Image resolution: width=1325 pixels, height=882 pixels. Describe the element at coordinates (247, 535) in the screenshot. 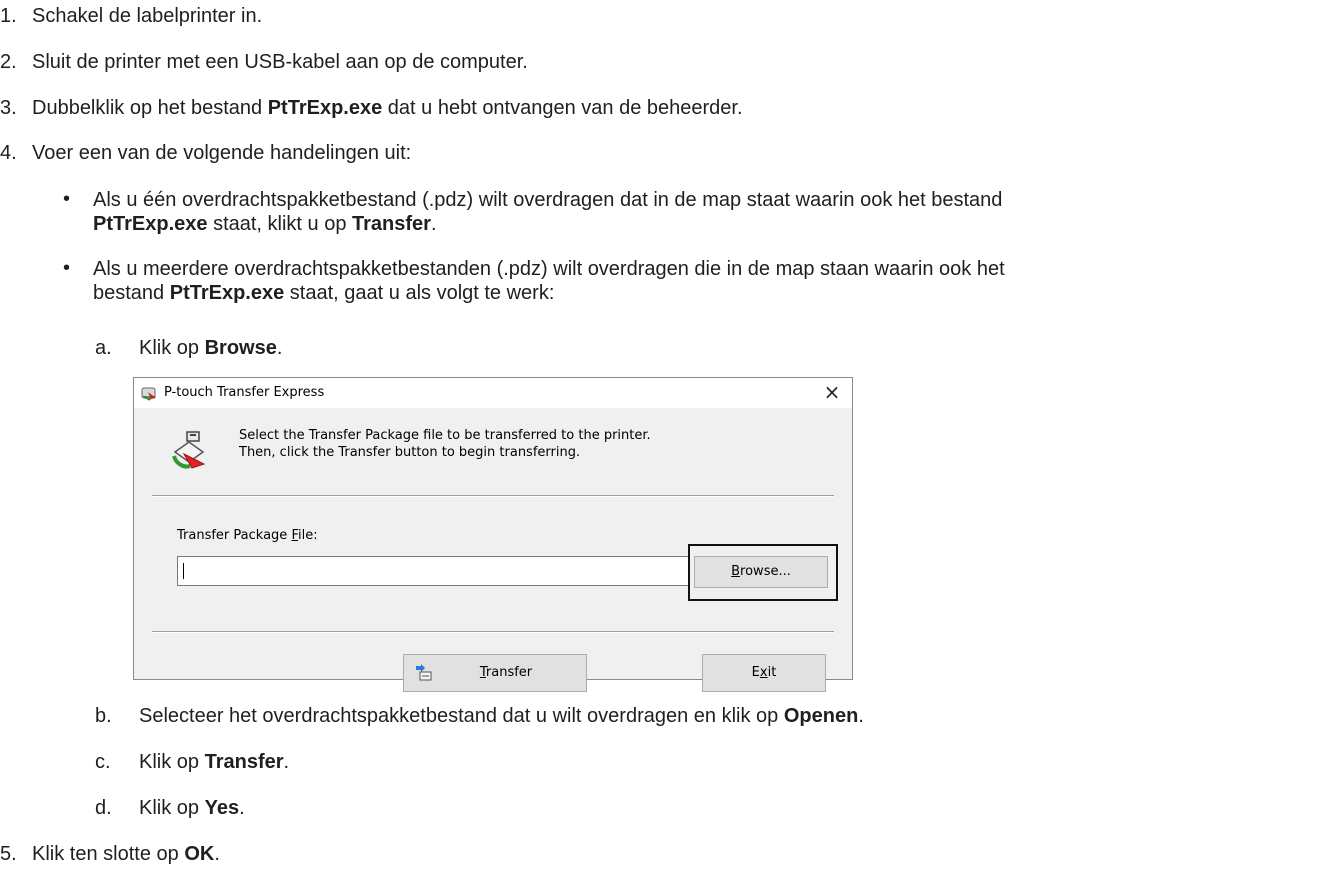

I see `file-label: Transfer Package File:` at that location.